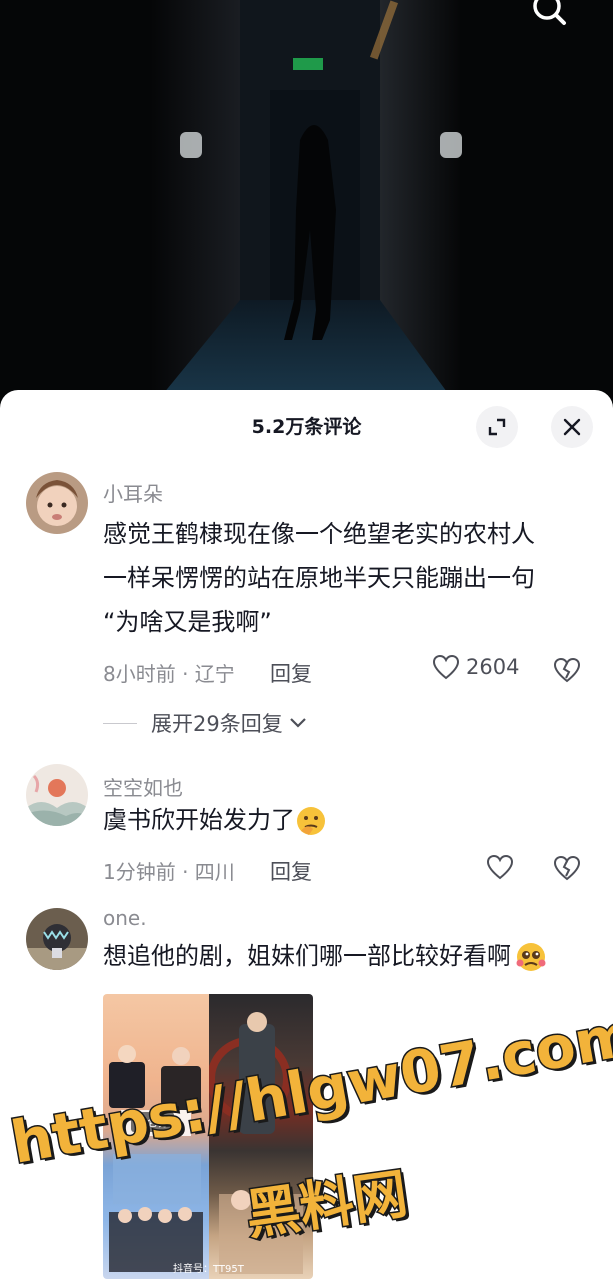 The height and width of the screenshot is (1280, 613). Describe the element at coordinates (125, 918) in the screenshot. I see `username: one.` at that location.